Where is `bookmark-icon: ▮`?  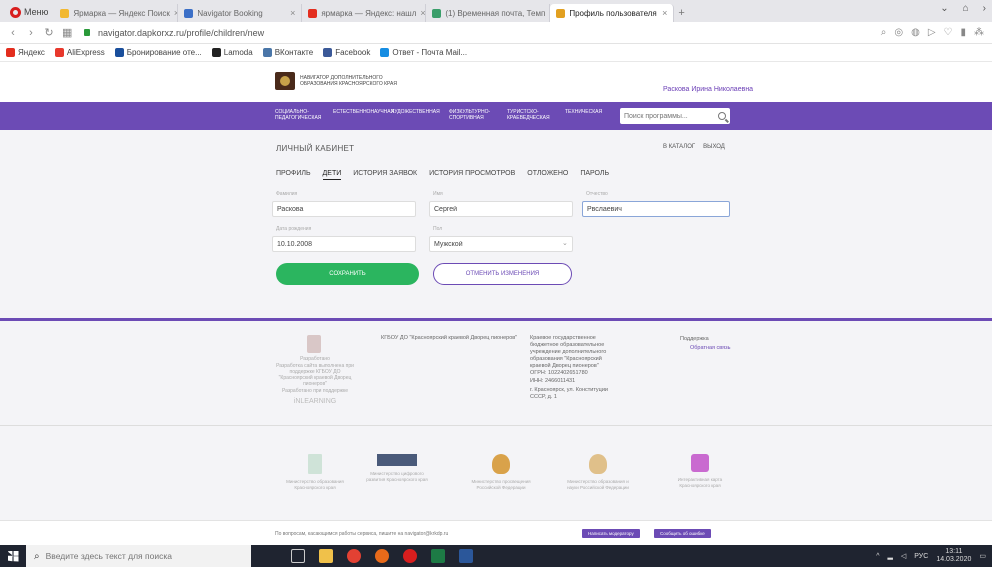
bookmark-icon: ▮ is located at coordinates (963, 32).